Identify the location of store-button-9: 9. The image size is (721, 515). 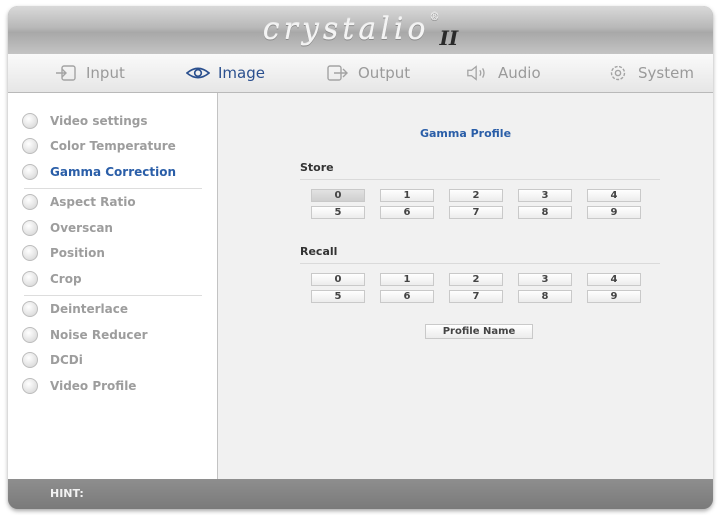
(614, 212).